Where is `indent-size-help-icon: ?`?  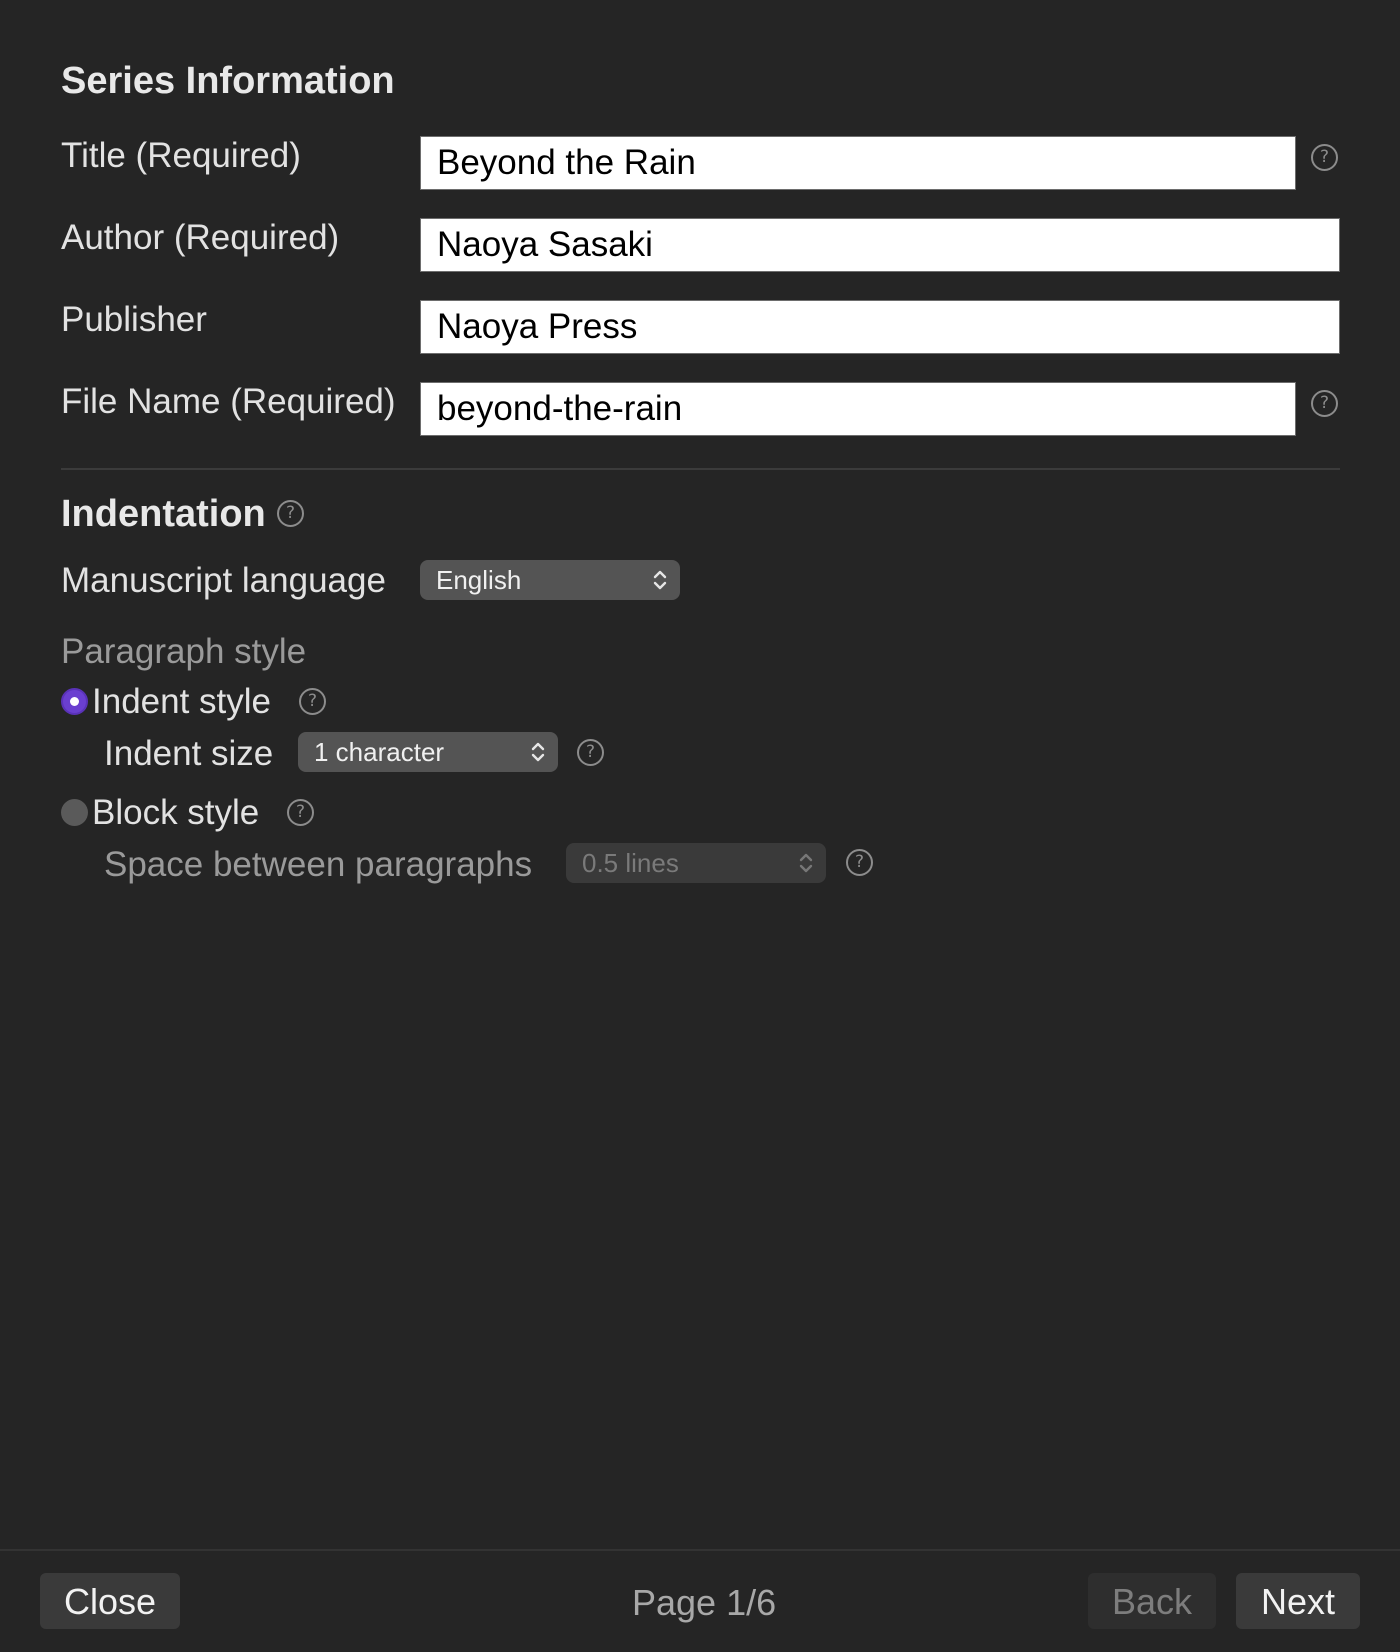 indent-size-help-icon: ? is located at coordinates (590, 752).